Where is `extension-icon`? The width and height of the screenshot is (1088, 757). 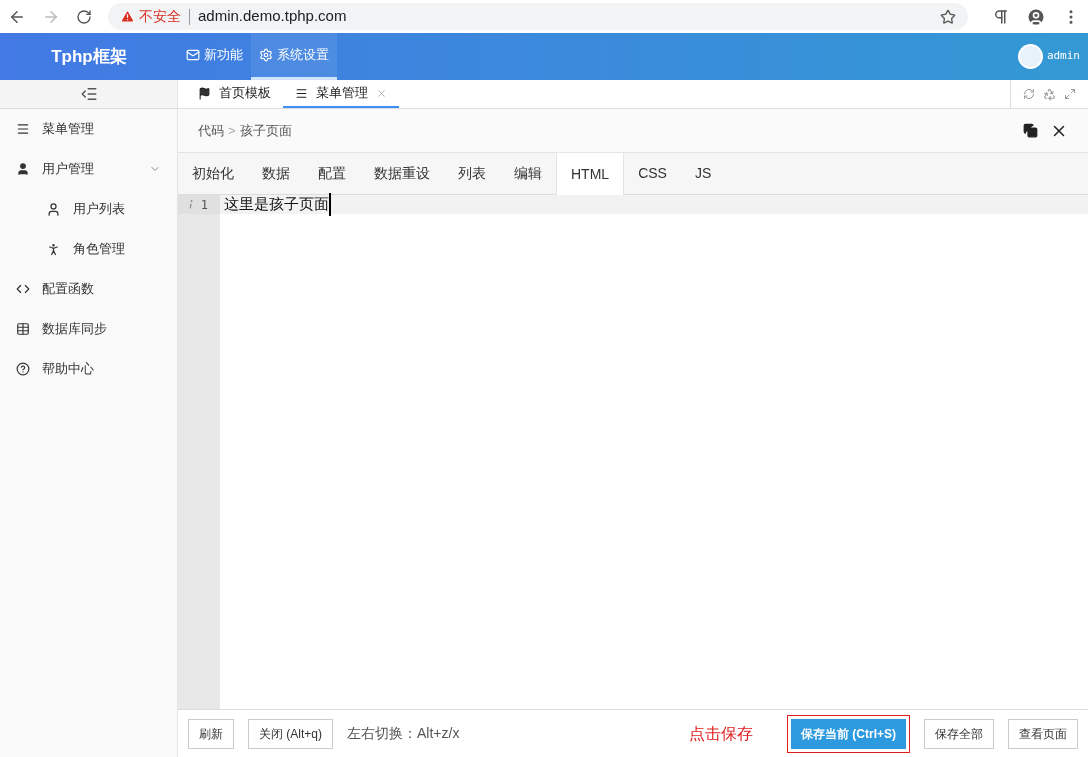 extension-icon is located at coordinates (1001, 16).